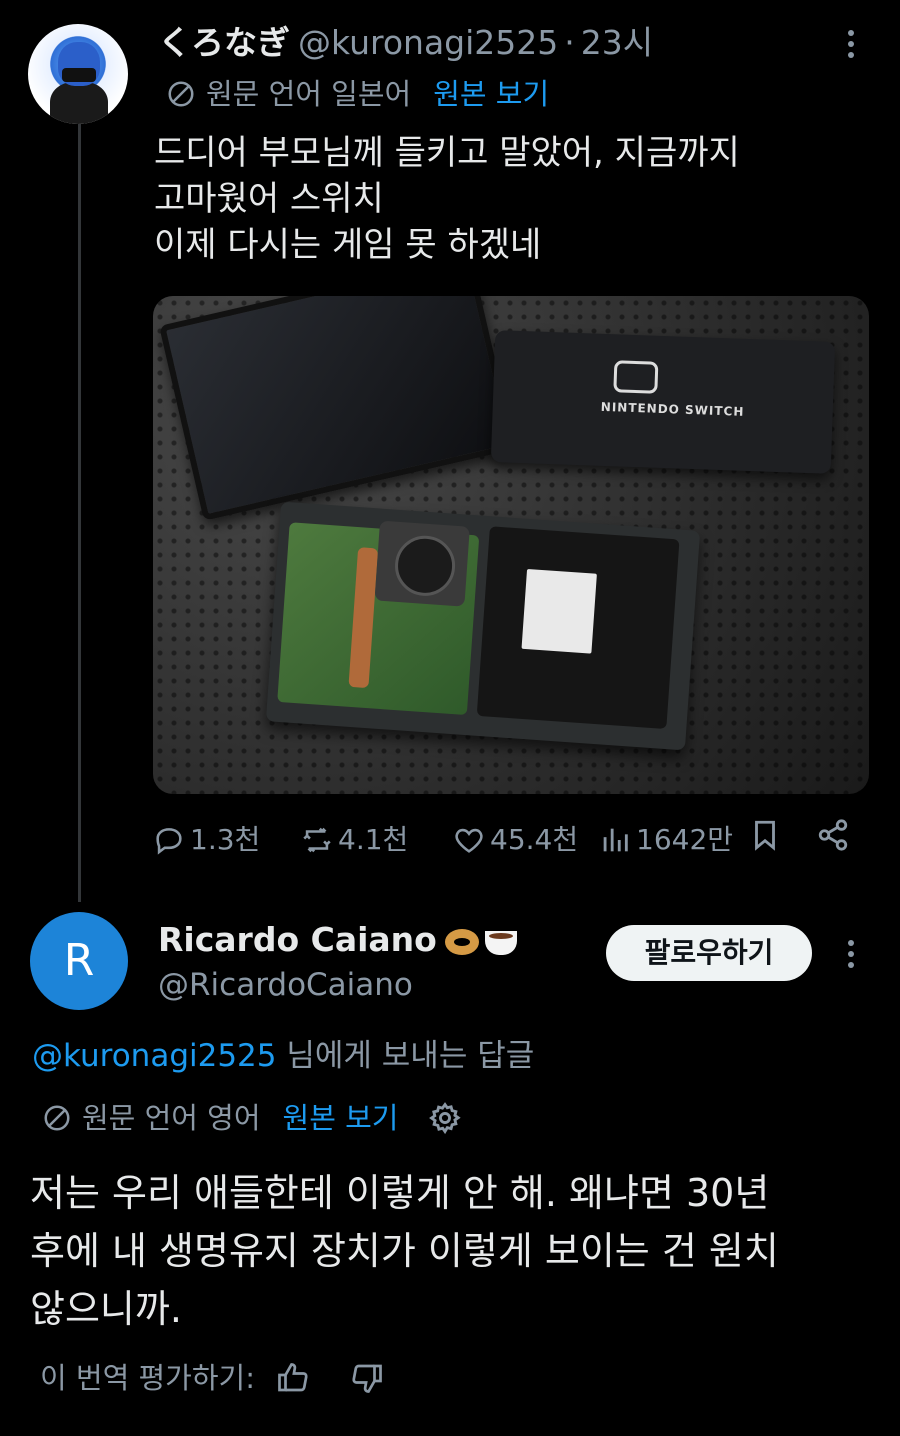 Image resolution: width=900 pixels, height=1436 pixels. What do you see at coordinates (578, 628) in the screenshot?
I see `photo-battery` at bounding box center [578, 628].